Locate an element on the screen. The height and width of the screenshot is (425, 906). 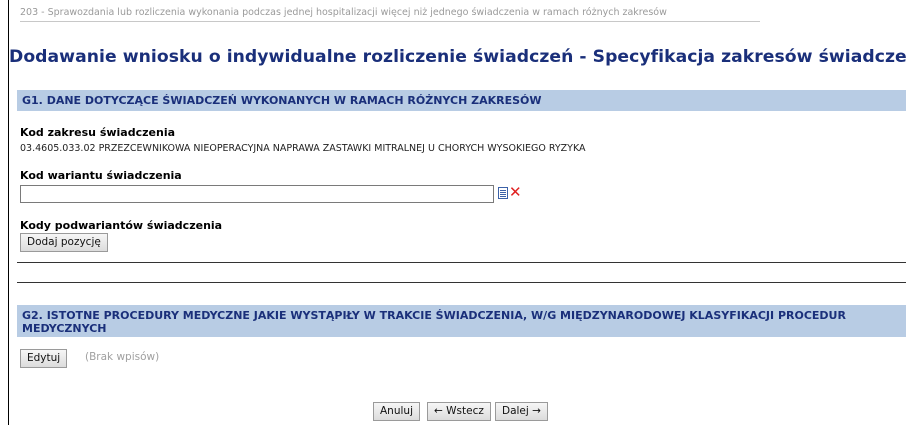
dalej-button: Dalej → is located at coordinates (521, 411).